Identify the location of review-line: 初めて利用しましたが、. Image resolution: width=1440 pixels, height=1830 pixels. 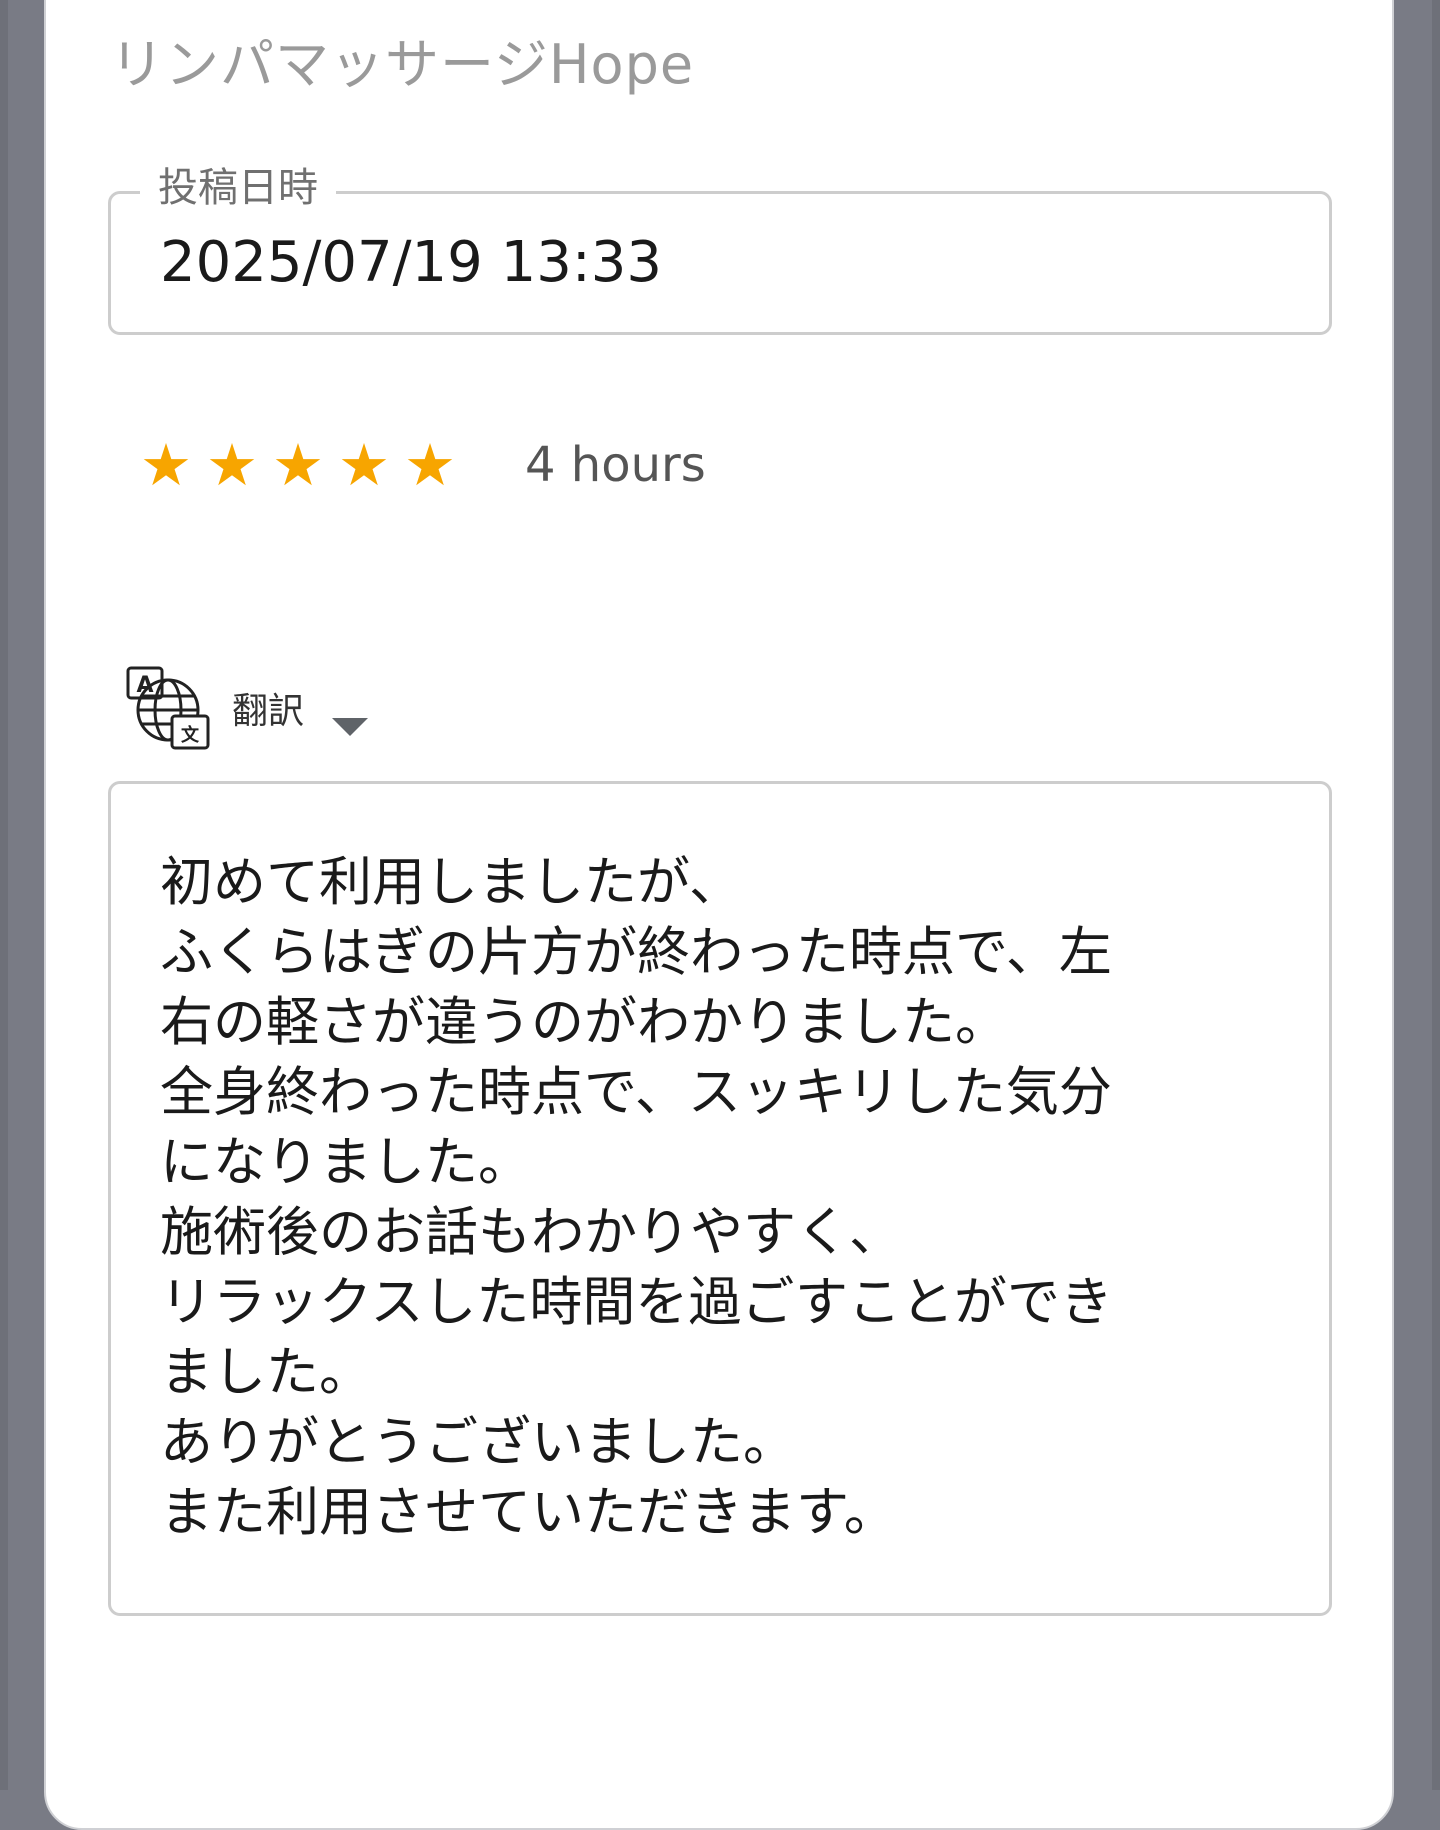
(451, 882).